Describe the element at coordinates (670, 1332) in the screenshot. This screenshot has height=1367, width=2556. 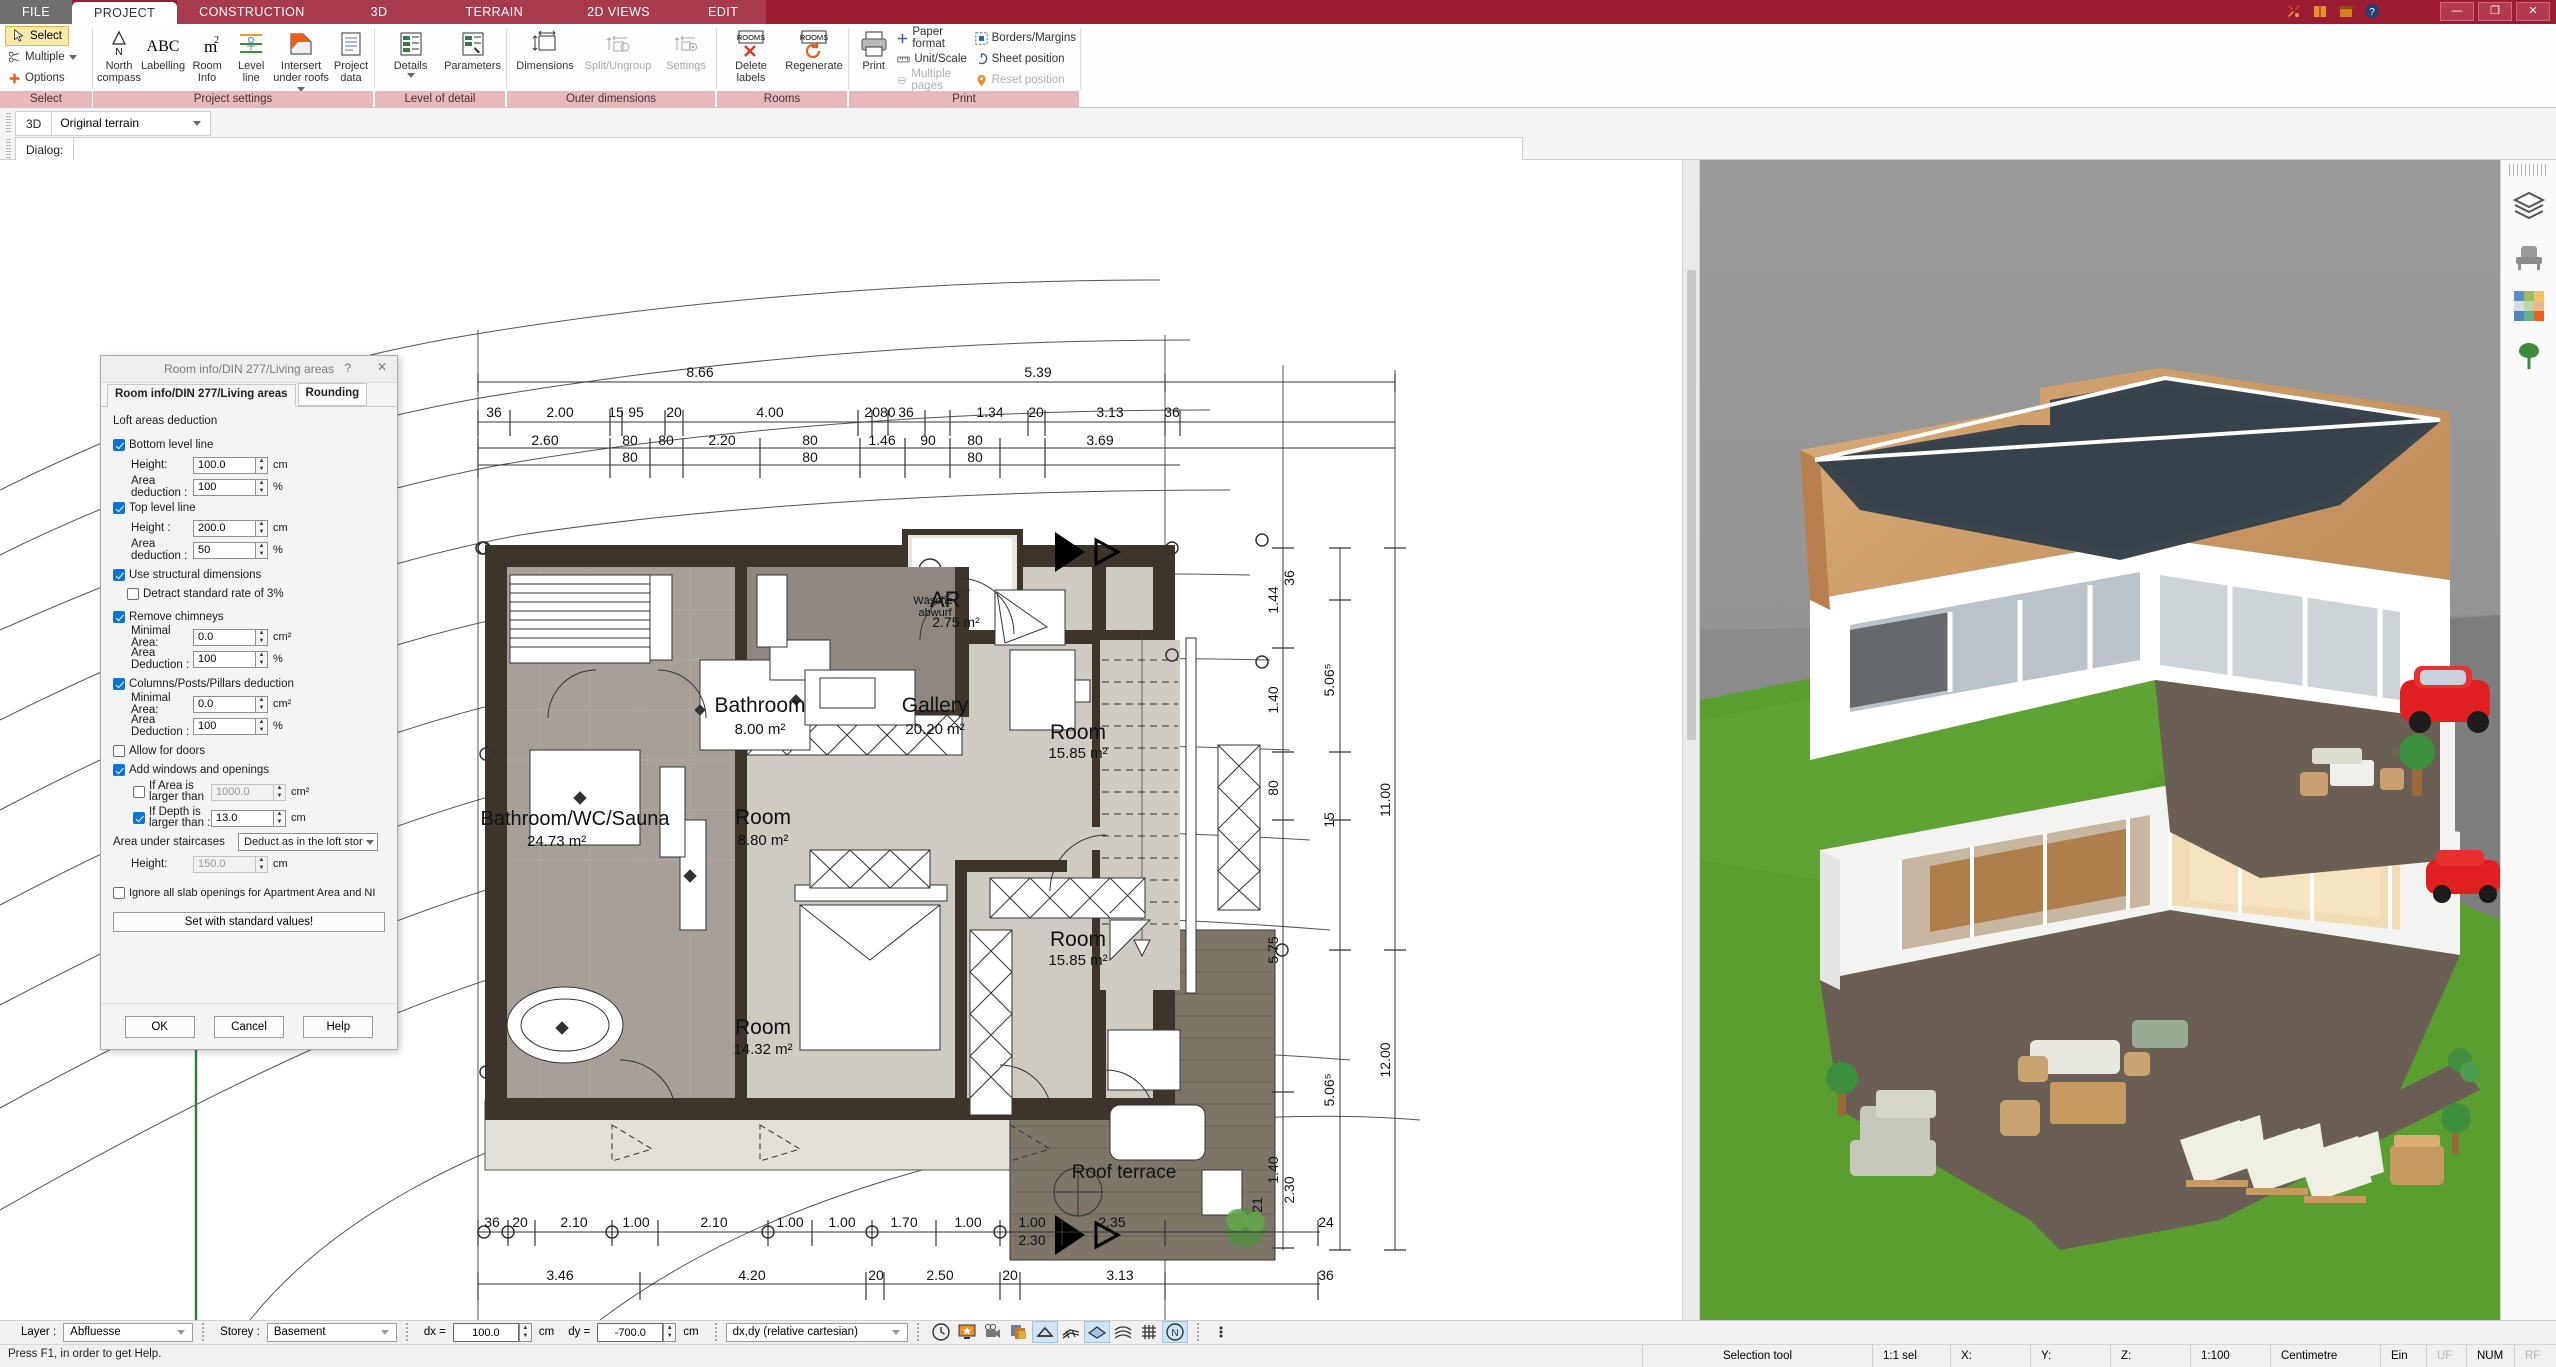
I see `dy-spin-buttons: ▲ ▼` at that location.